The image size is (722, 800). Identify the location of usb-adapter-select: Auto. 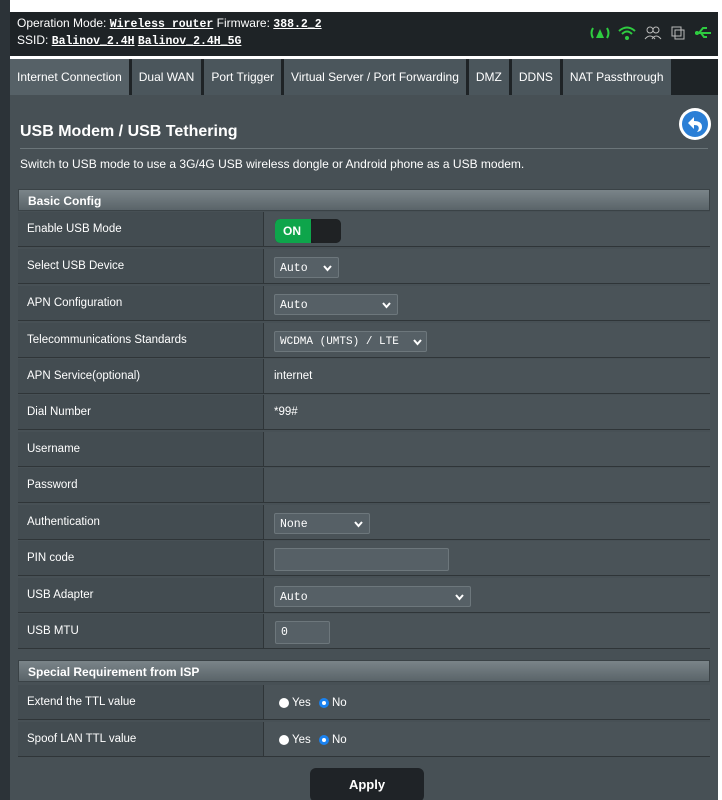
(372, 596).